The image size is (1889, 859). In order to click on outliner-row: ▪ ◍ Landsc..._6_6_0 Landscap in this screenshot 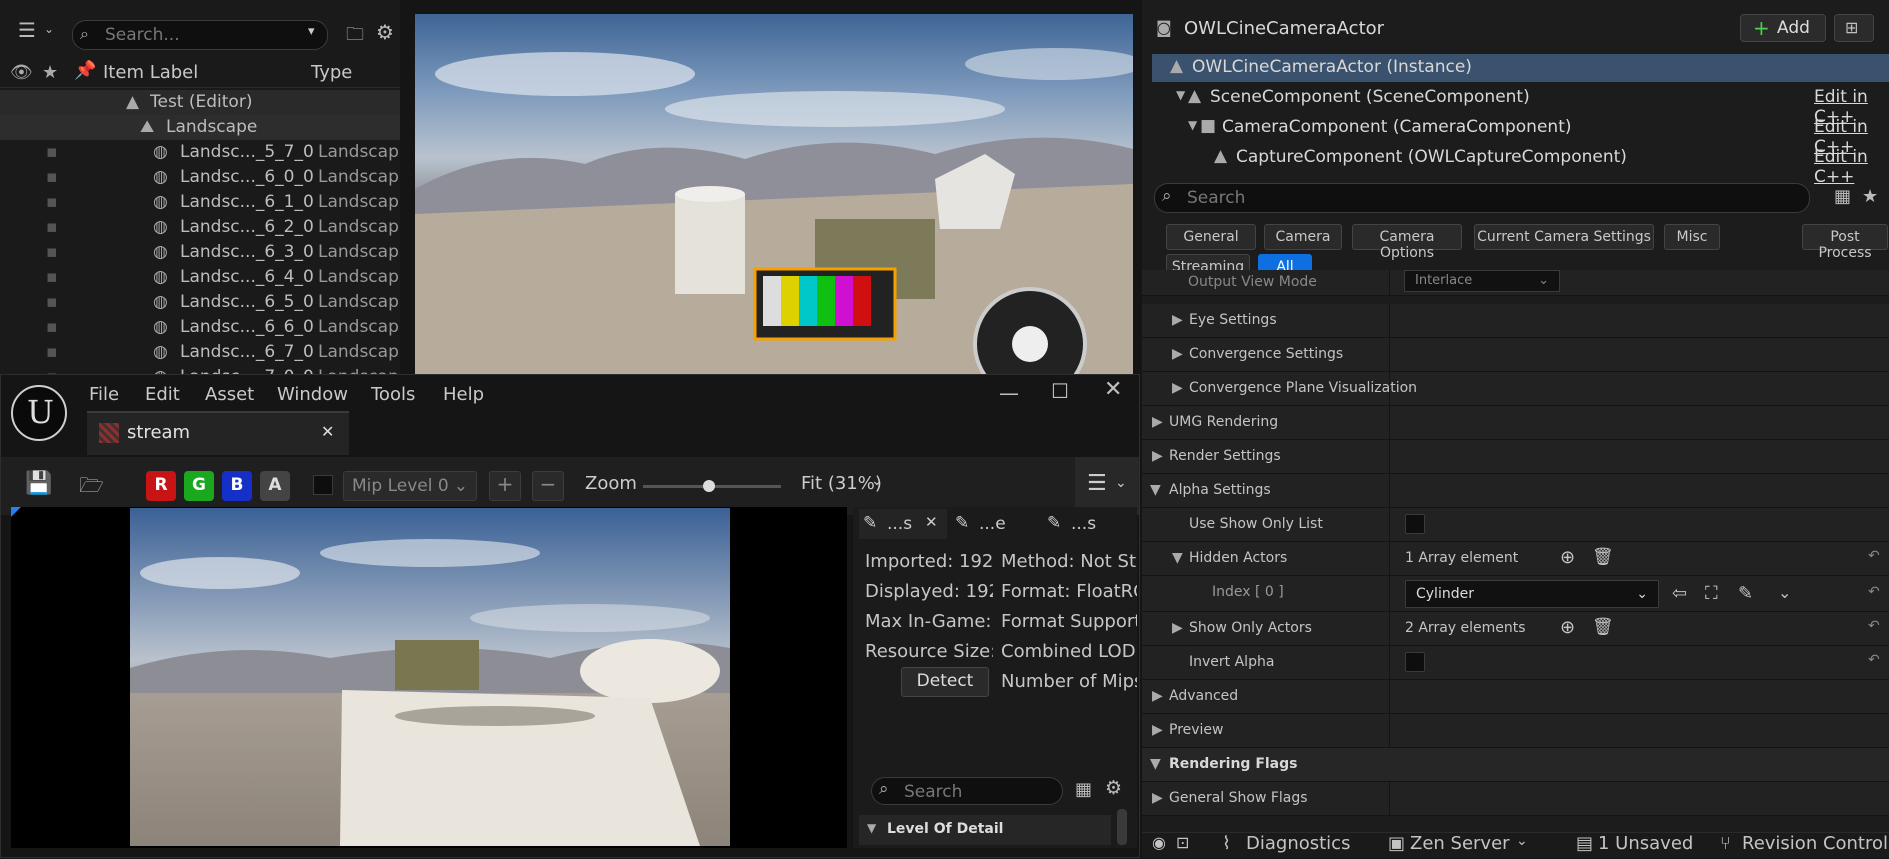, I will do `click(200, 327)`.